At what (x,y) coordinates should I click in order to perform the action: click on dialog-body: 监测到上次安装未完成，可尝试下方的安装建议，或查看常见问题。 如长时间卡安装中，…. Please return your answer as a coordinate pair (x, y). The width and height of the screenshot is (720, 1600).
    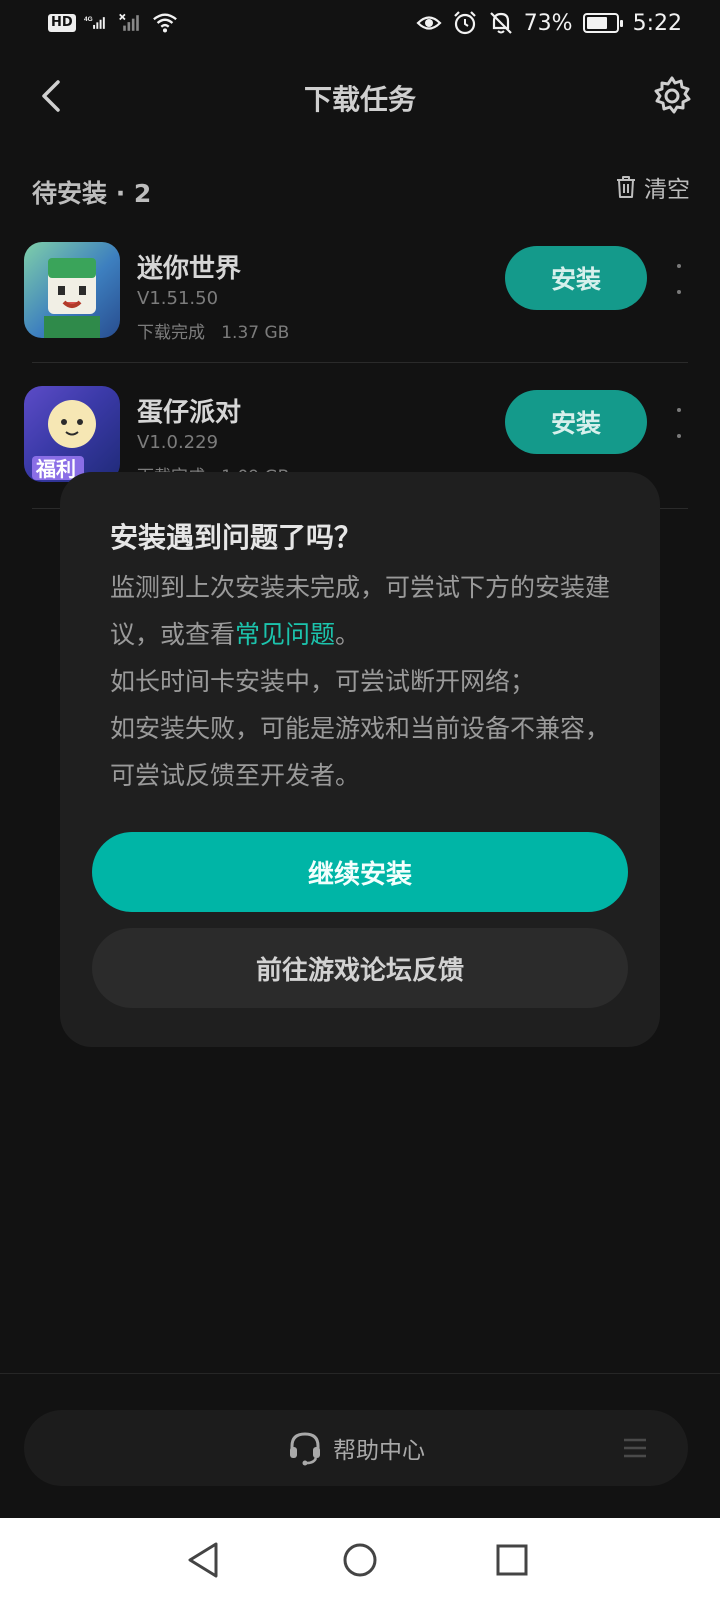
    Looking at the image, I should click on (365, 681).